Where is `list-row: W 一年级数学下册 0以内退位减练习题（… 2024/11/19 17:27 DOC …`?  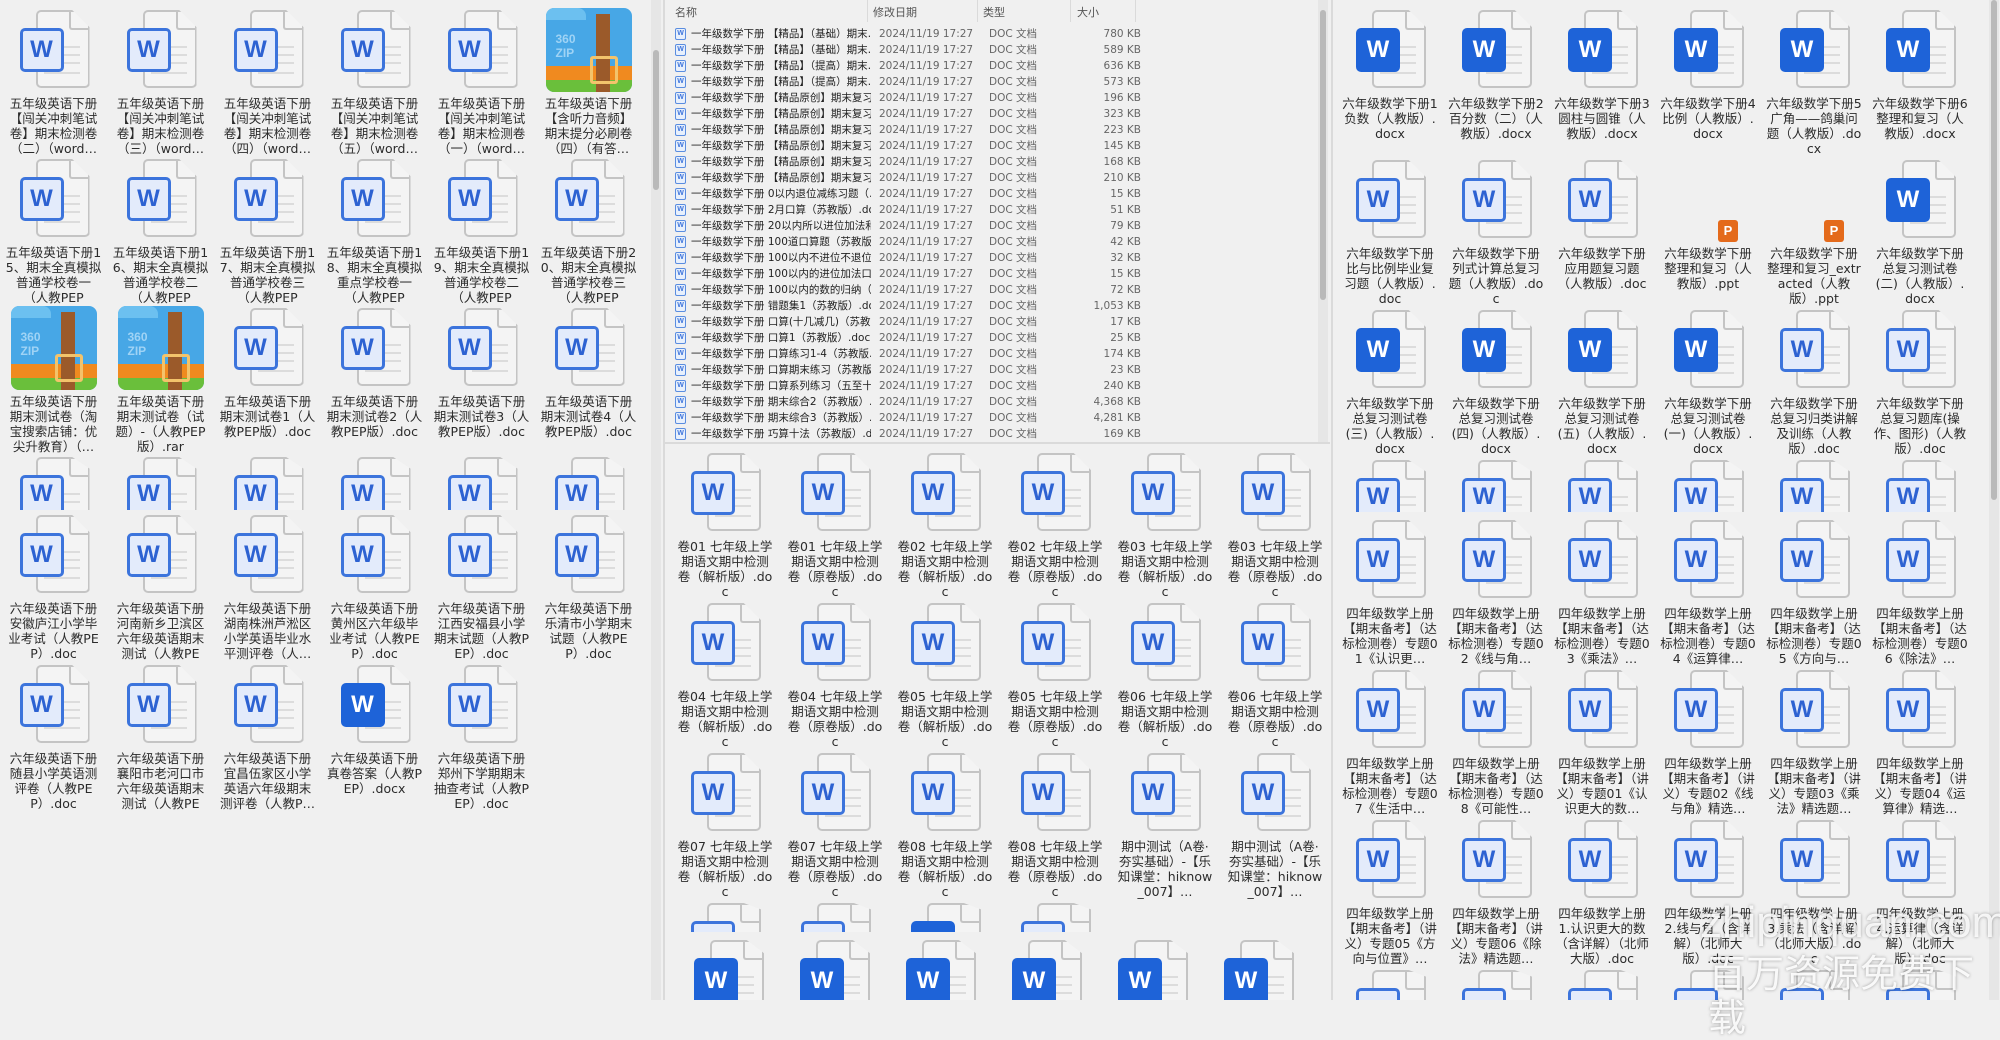
list-row: W 一年级数学下册 0以内退位减练习题（… 2024/11/19 17:27 DOC … is located at coordinates (991, 194).